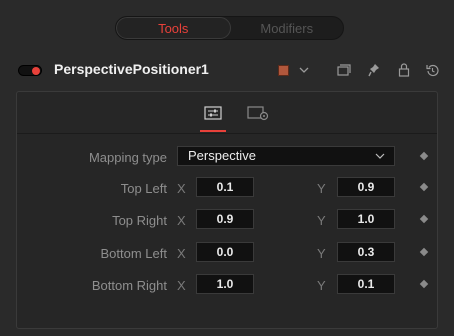 The height and width of the screenshot is (336, 454). I want to click on mapping-type-row: Mapping type Perspective, so click(228, 157).